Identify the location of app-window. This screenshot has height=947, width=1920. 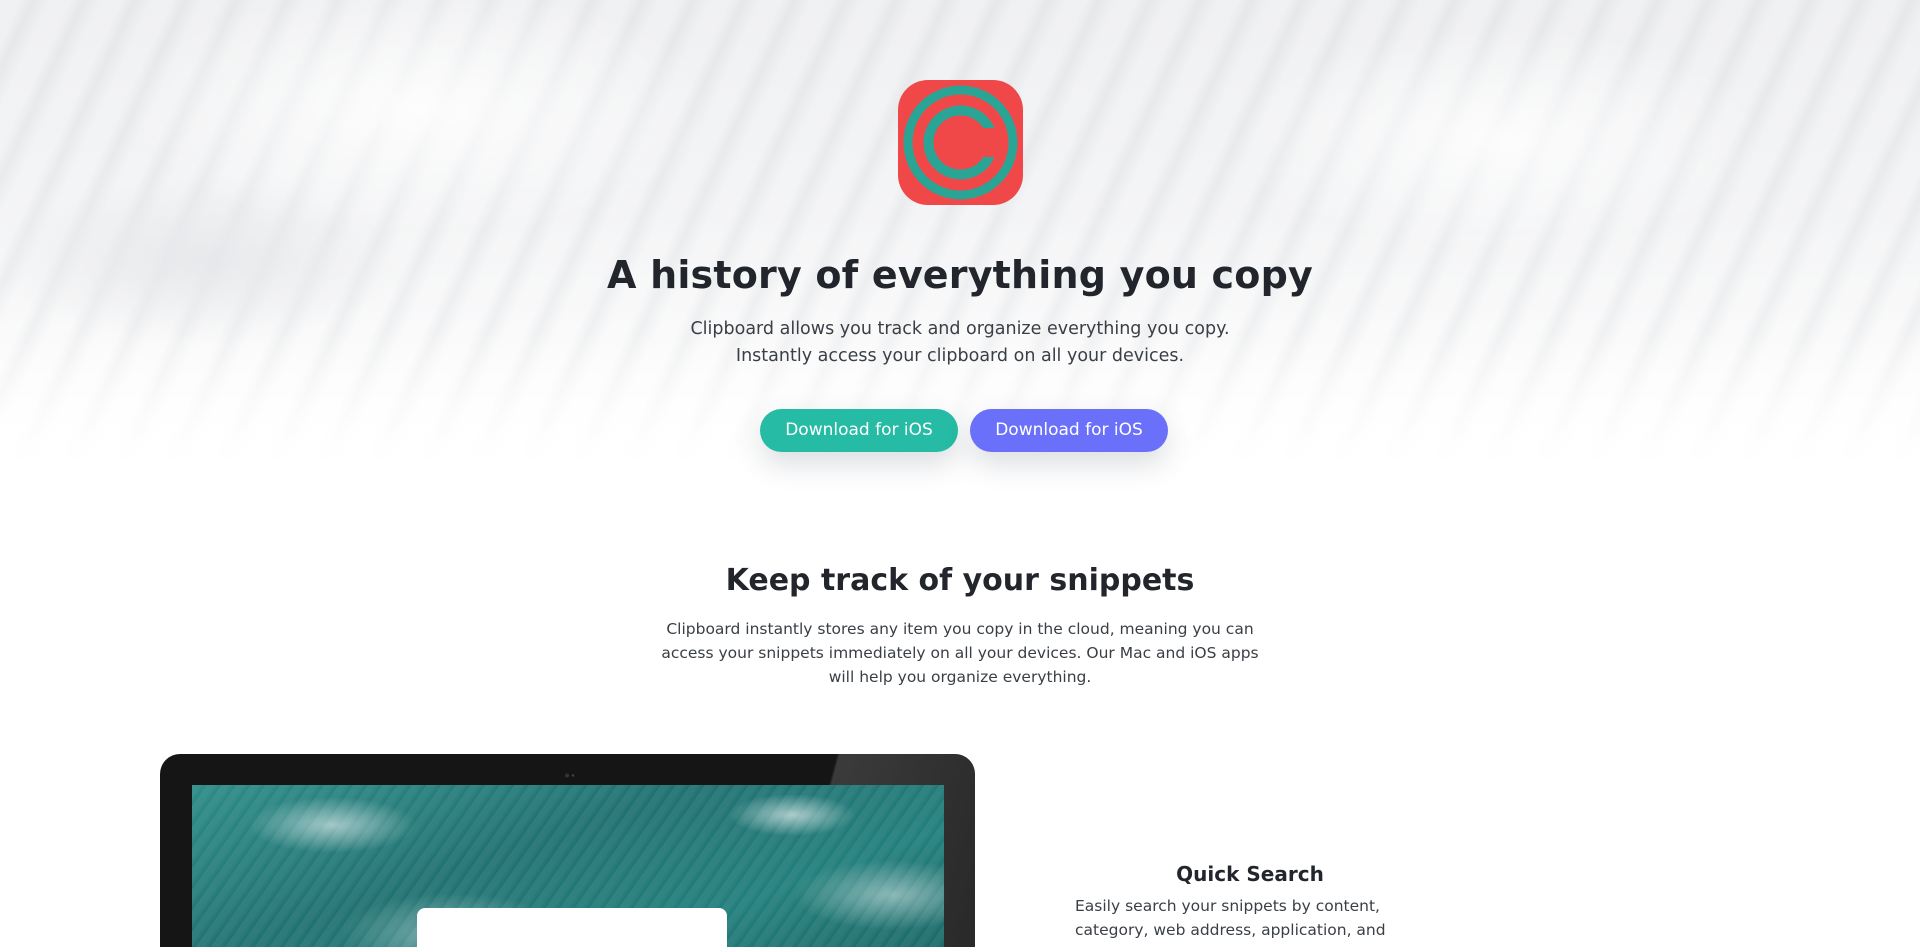
(572, 927).